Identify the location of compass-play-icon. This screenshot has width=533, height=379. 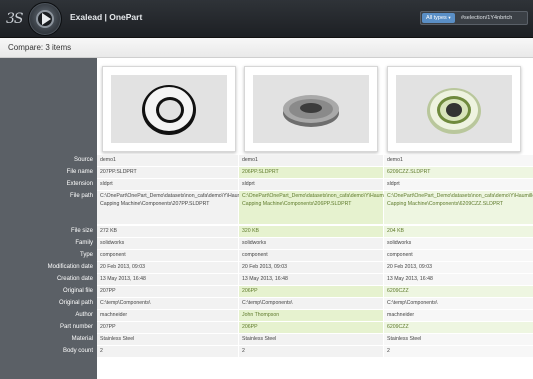
(45, 19).